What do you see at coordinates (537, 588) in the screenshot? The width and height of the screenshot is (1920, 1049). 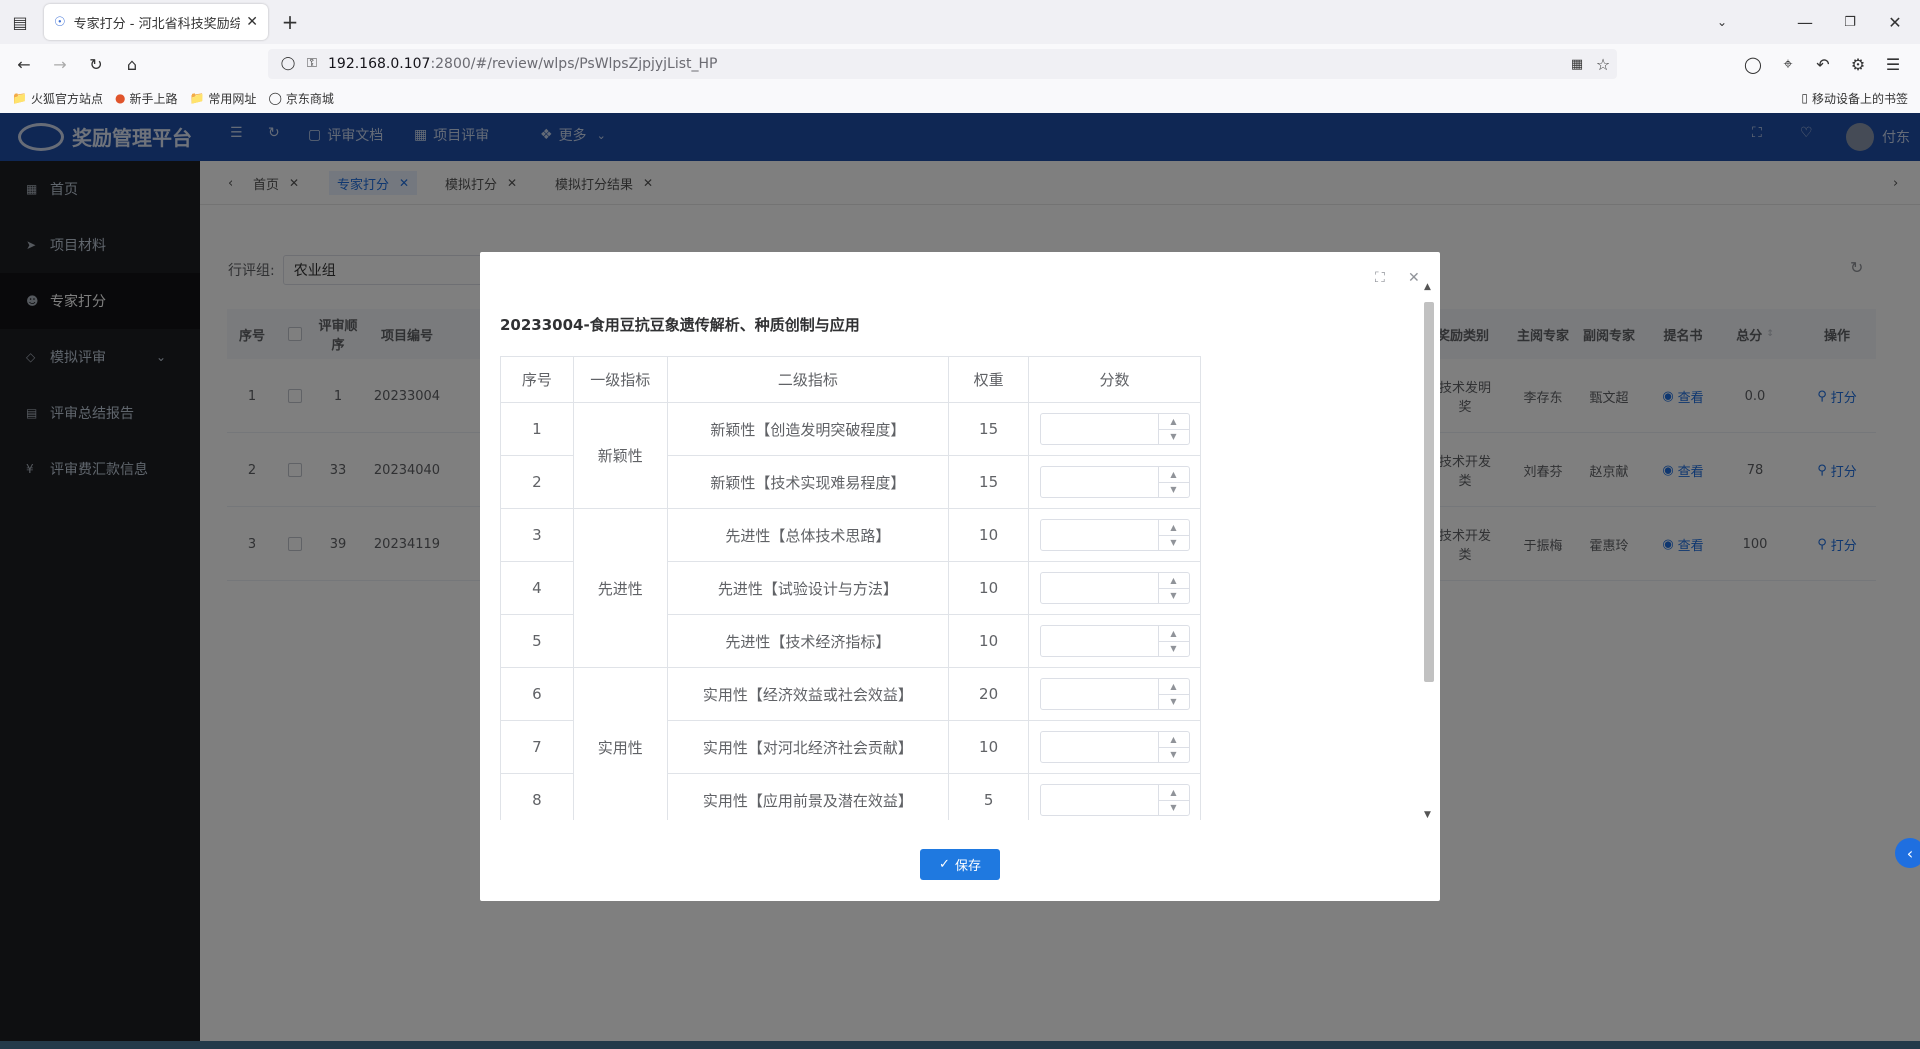 I see `cell-seq: 4` at bounding box center [537, 588].